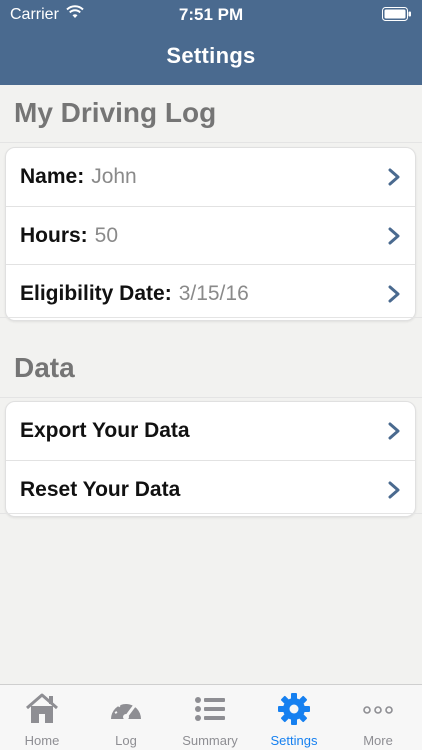 Image resolution: width=422 pixels, height=750 pixels. I want to click on page-title: Settings, so click(211, 55).